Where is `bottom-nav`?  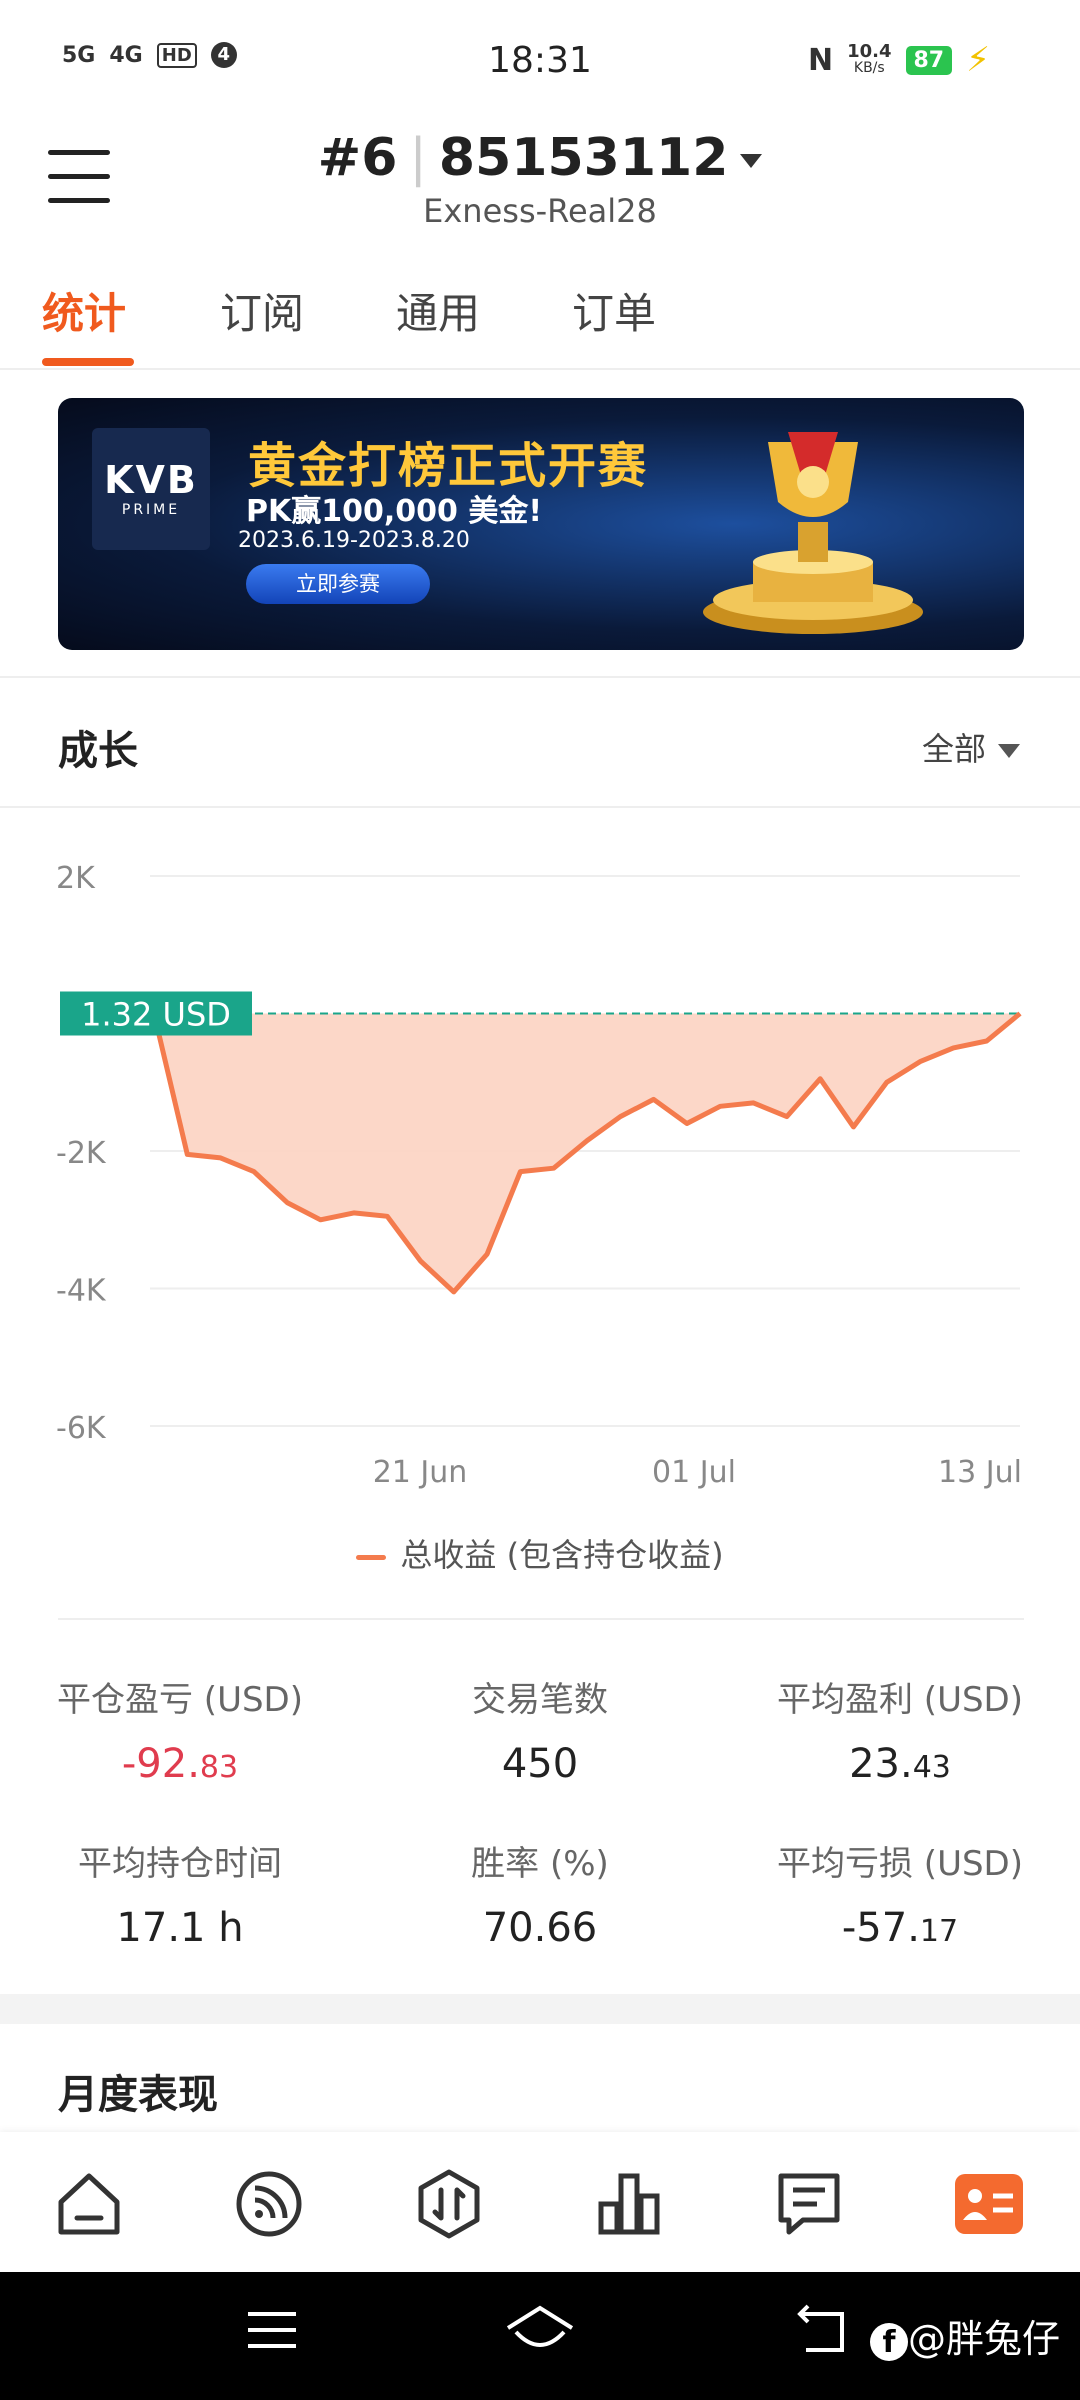 bottom-nav is located at coordinates (540, 2202).